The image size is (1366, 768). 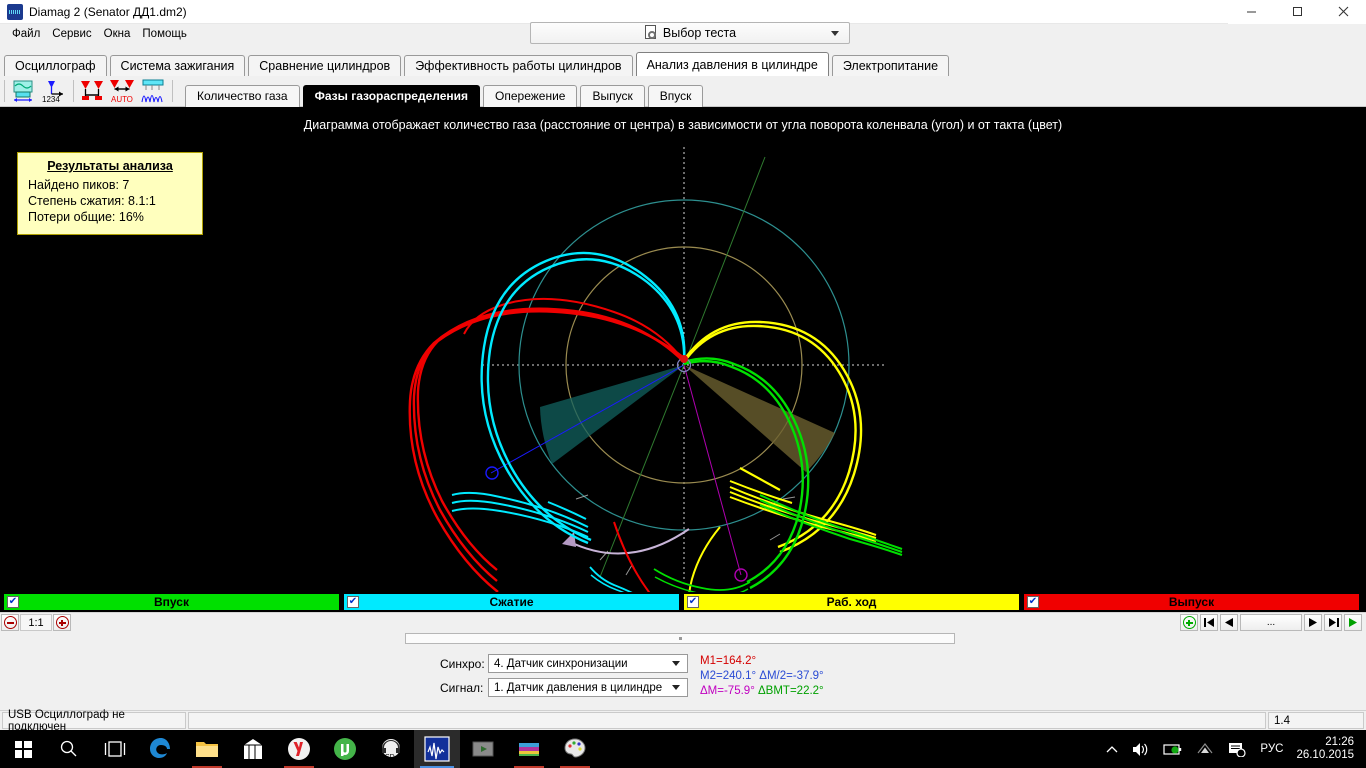 I want to click on subtab-label: Выпуск, so click(x=612, y=96).